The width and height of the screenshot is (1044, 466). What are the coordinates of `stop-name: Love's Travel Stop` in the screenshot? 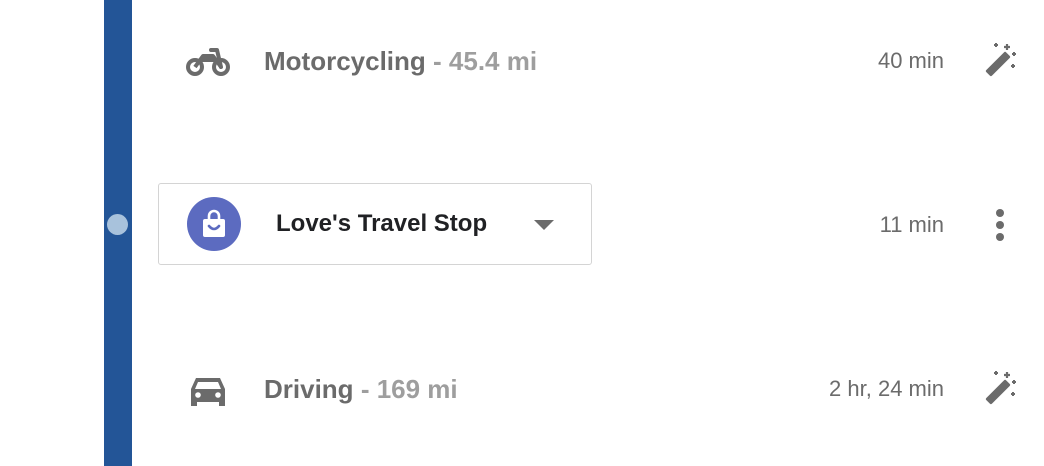 It's located at (382, 223).